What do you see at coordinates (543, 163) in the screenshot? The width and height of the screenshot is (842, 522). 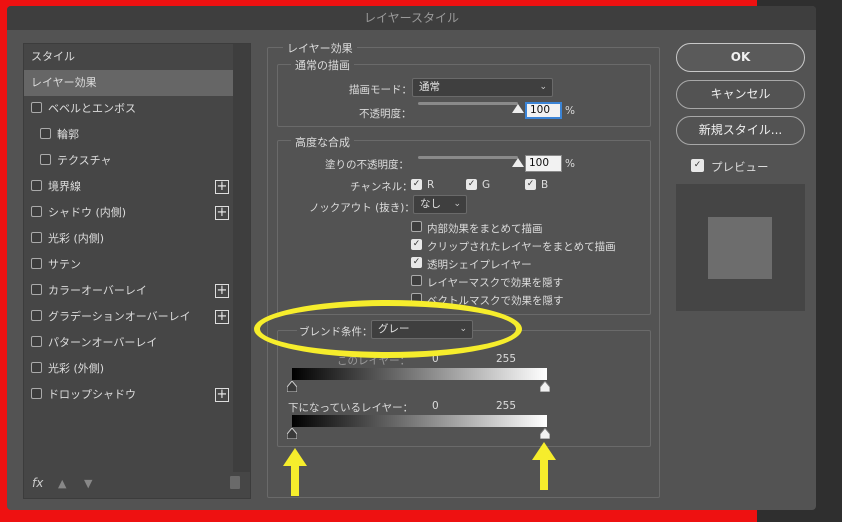 I see `fill-opacity-input: 100` at bounding box center [543, 163].